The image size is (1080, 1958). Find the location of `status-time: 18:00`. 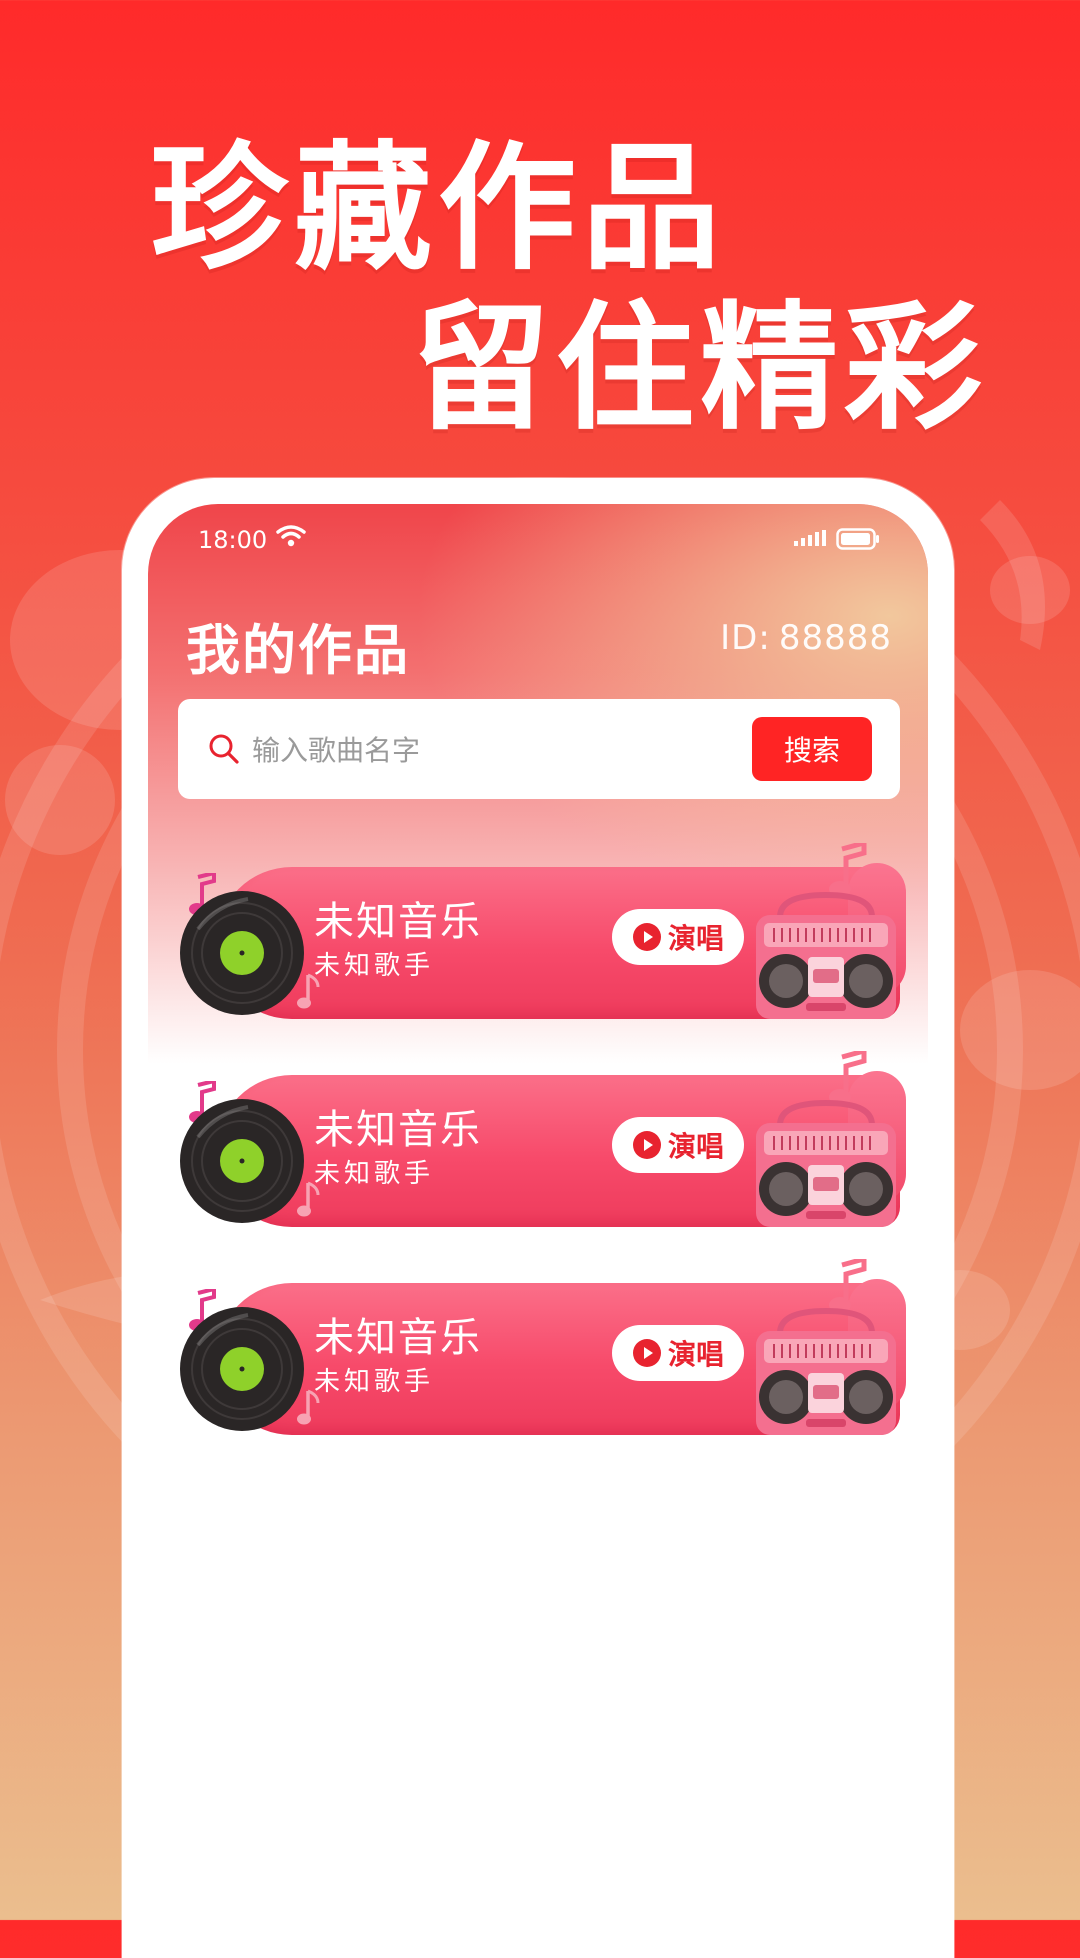

status-time: 18:00 is located at coordinates (233, 540).